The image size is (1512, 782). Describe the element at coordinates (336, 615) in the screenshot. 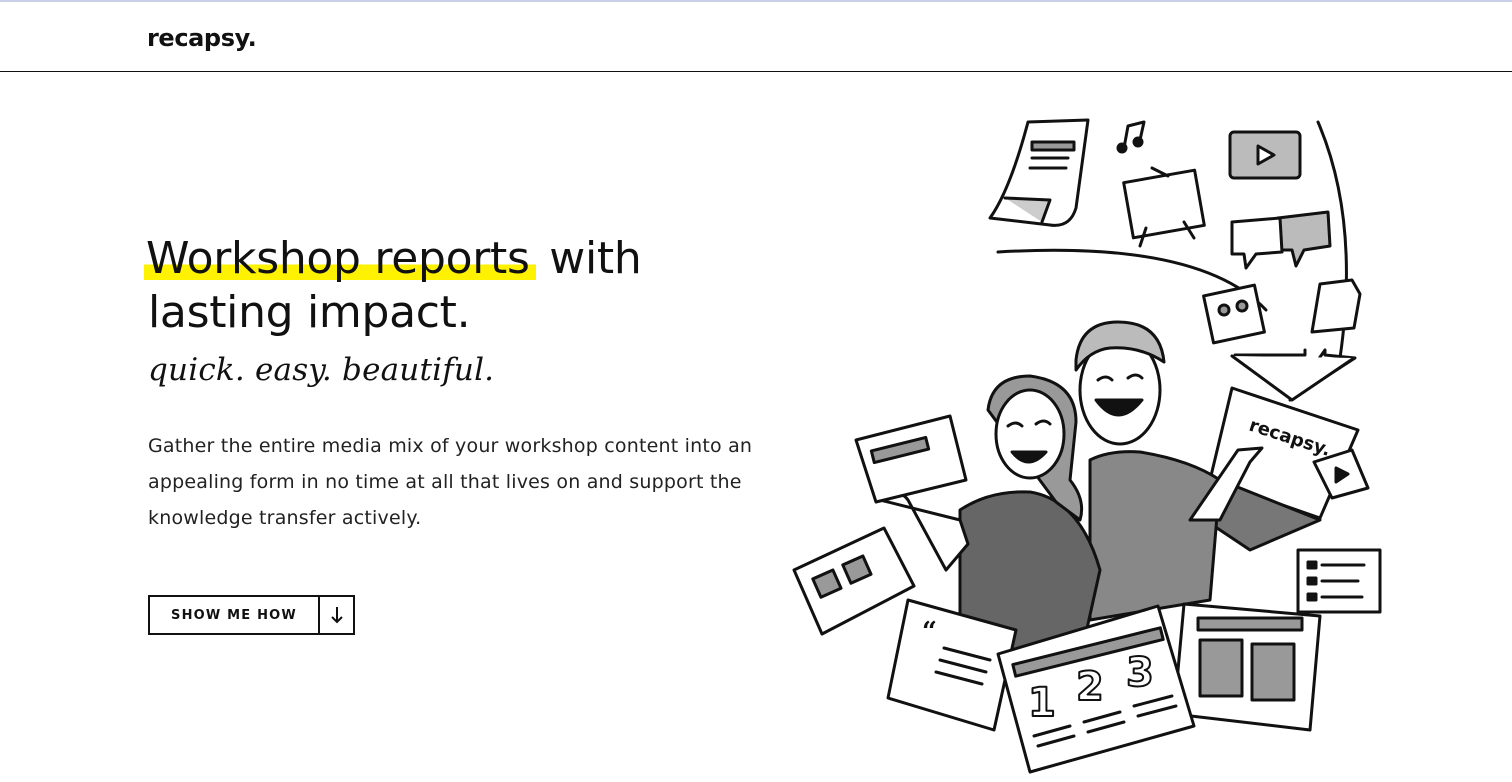

I see `arrow-down-icon` at that location.